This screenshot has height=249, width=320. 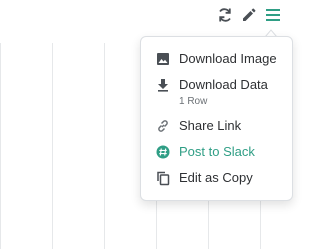 What do you see at coordinates (163, 85) in the screenshot?
I see `download-icon` at bounding box center [163, 85].